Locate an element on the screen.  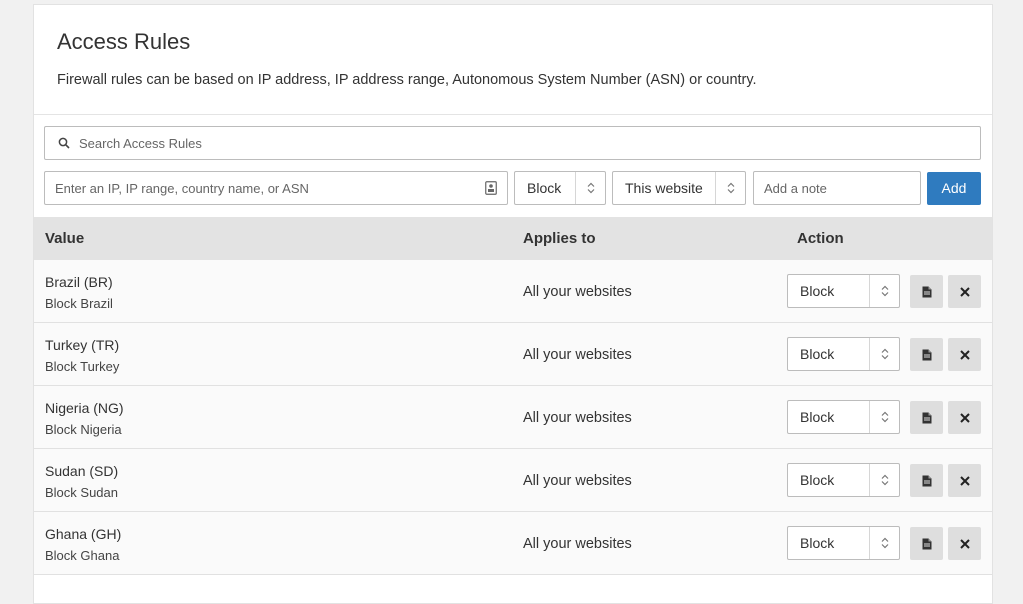
mode-select: Block is located at coordinates (560, 188).